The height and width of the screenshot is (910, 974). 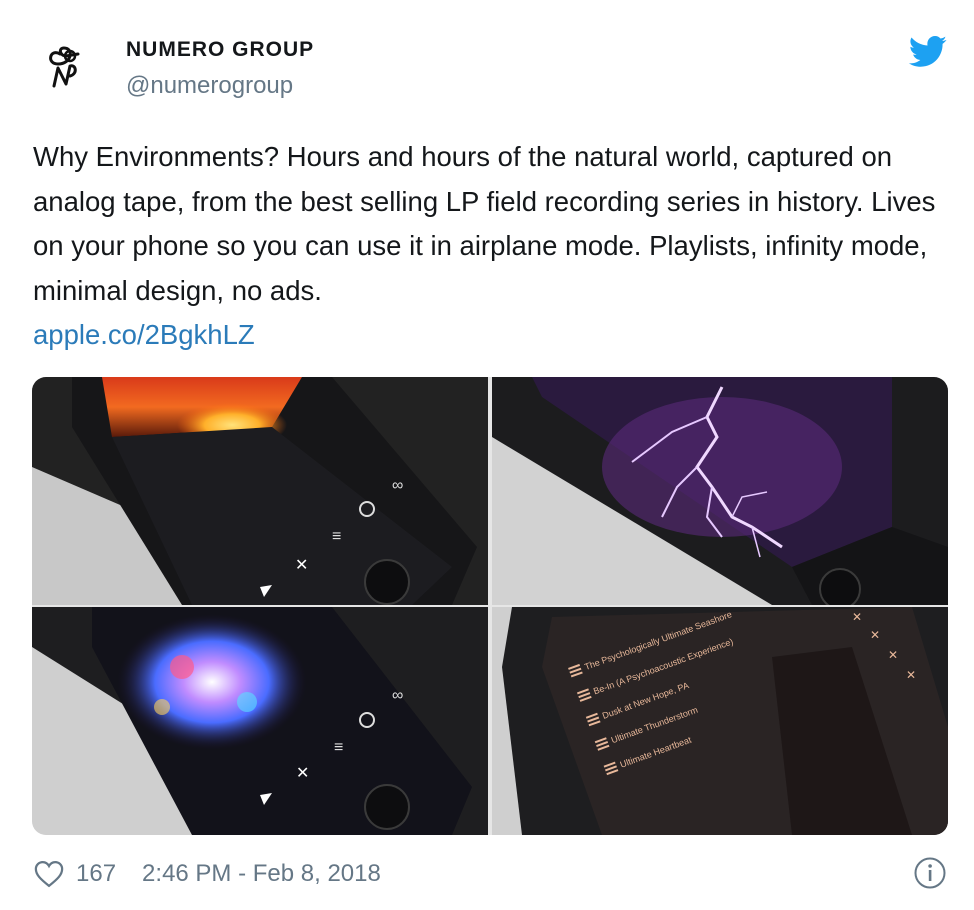 I want to click on account-handle: @numerogroup, so click(x=209, y=86).